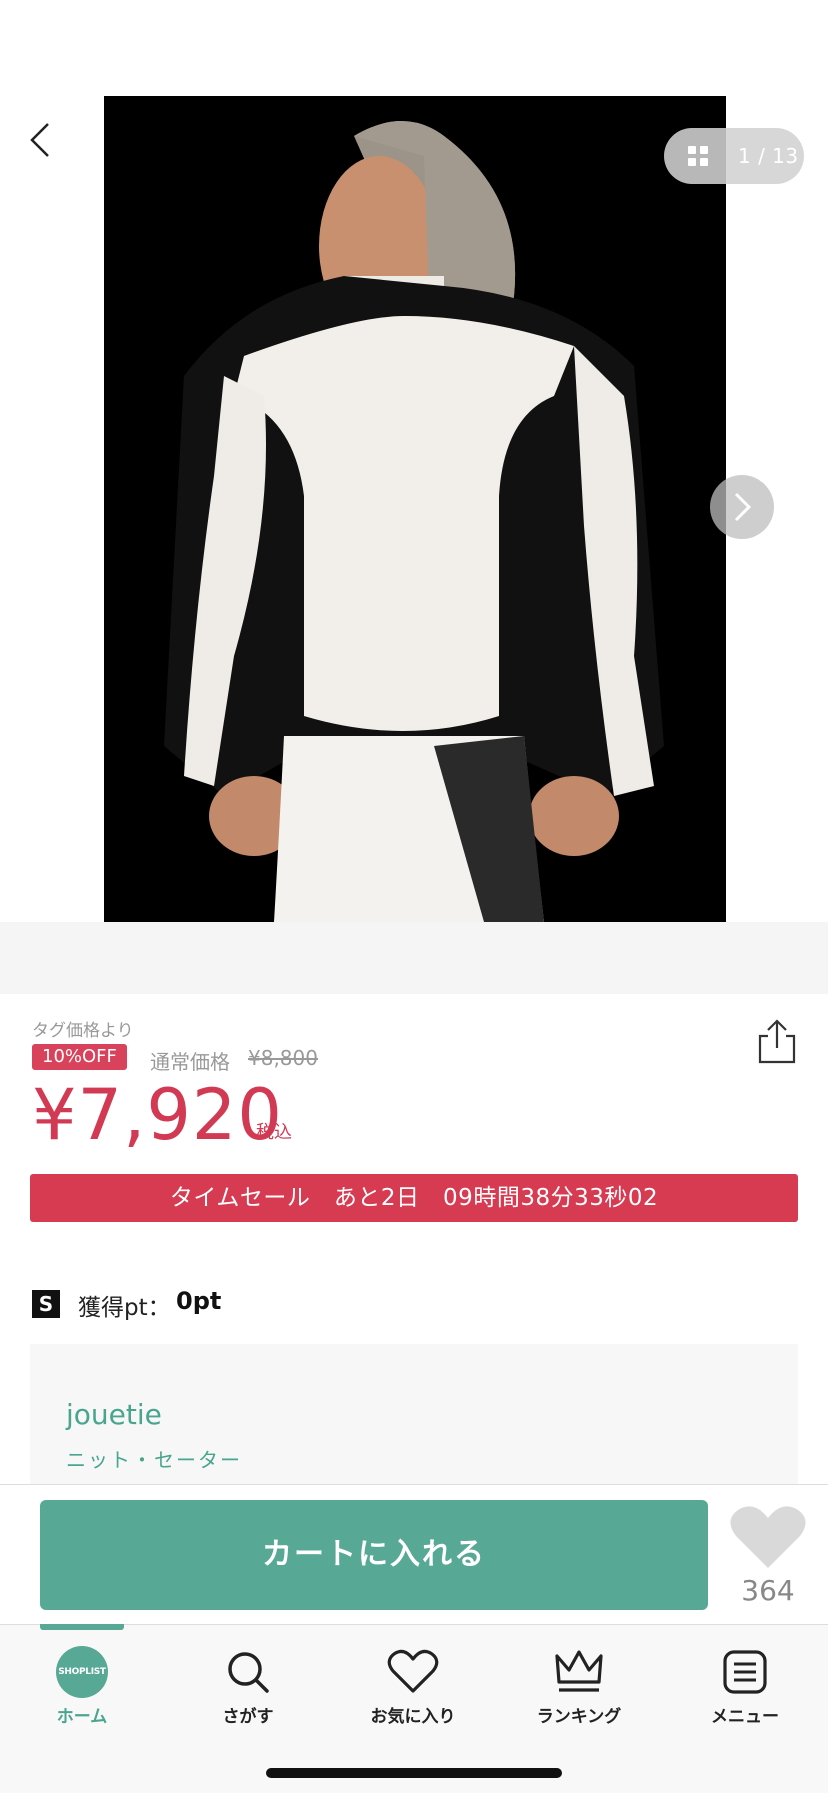 The height and width of the screenshot is (1793, 828). Describe the element at coordinates (768, 1537) in the screenshot. I see `favorite-heart-icon` at that location.